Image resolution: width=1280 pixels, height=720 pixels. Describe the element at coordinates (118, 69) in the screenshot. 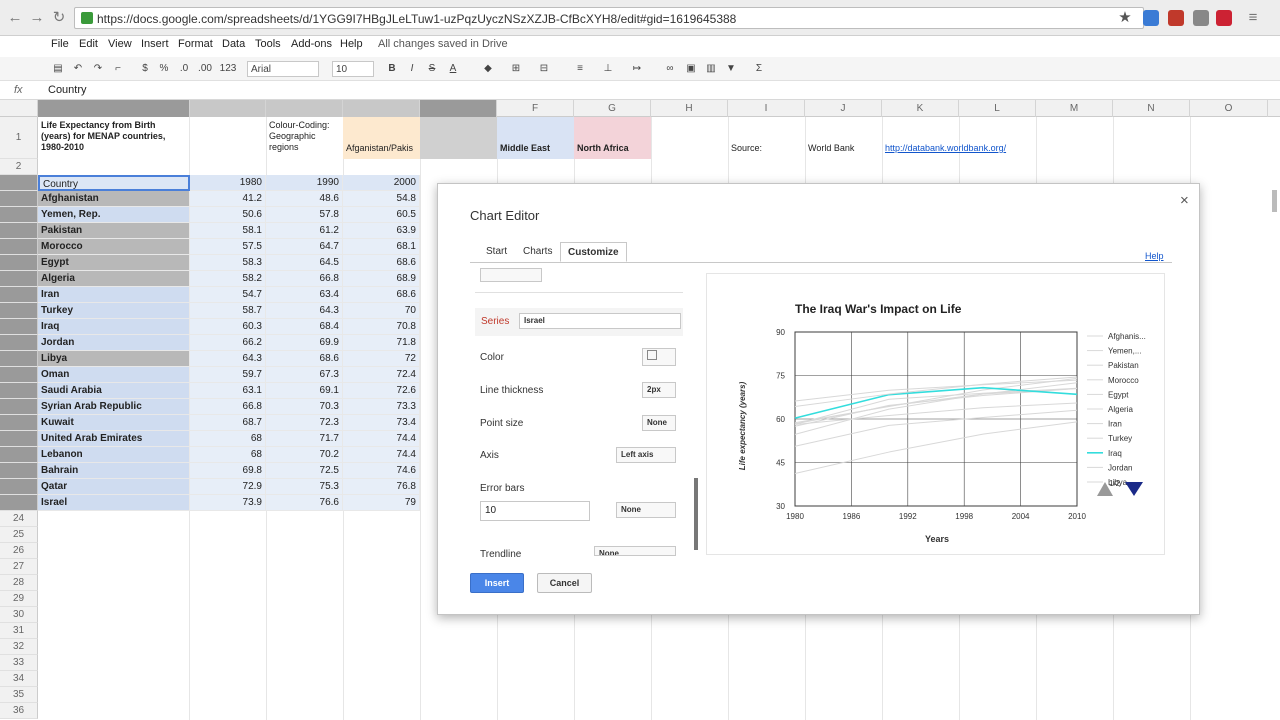

I see `paint-format-icon: ⌐` at that location.